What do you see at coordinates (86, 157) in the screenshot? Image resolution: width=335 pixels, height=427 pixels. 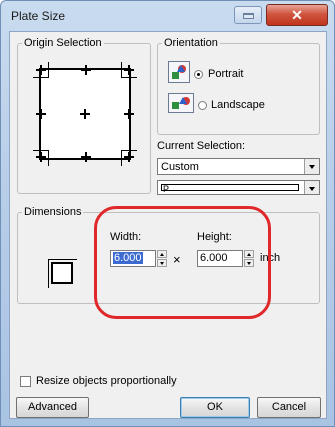 I see `origin-point-bottom-center` at bounding box center [86, 157].